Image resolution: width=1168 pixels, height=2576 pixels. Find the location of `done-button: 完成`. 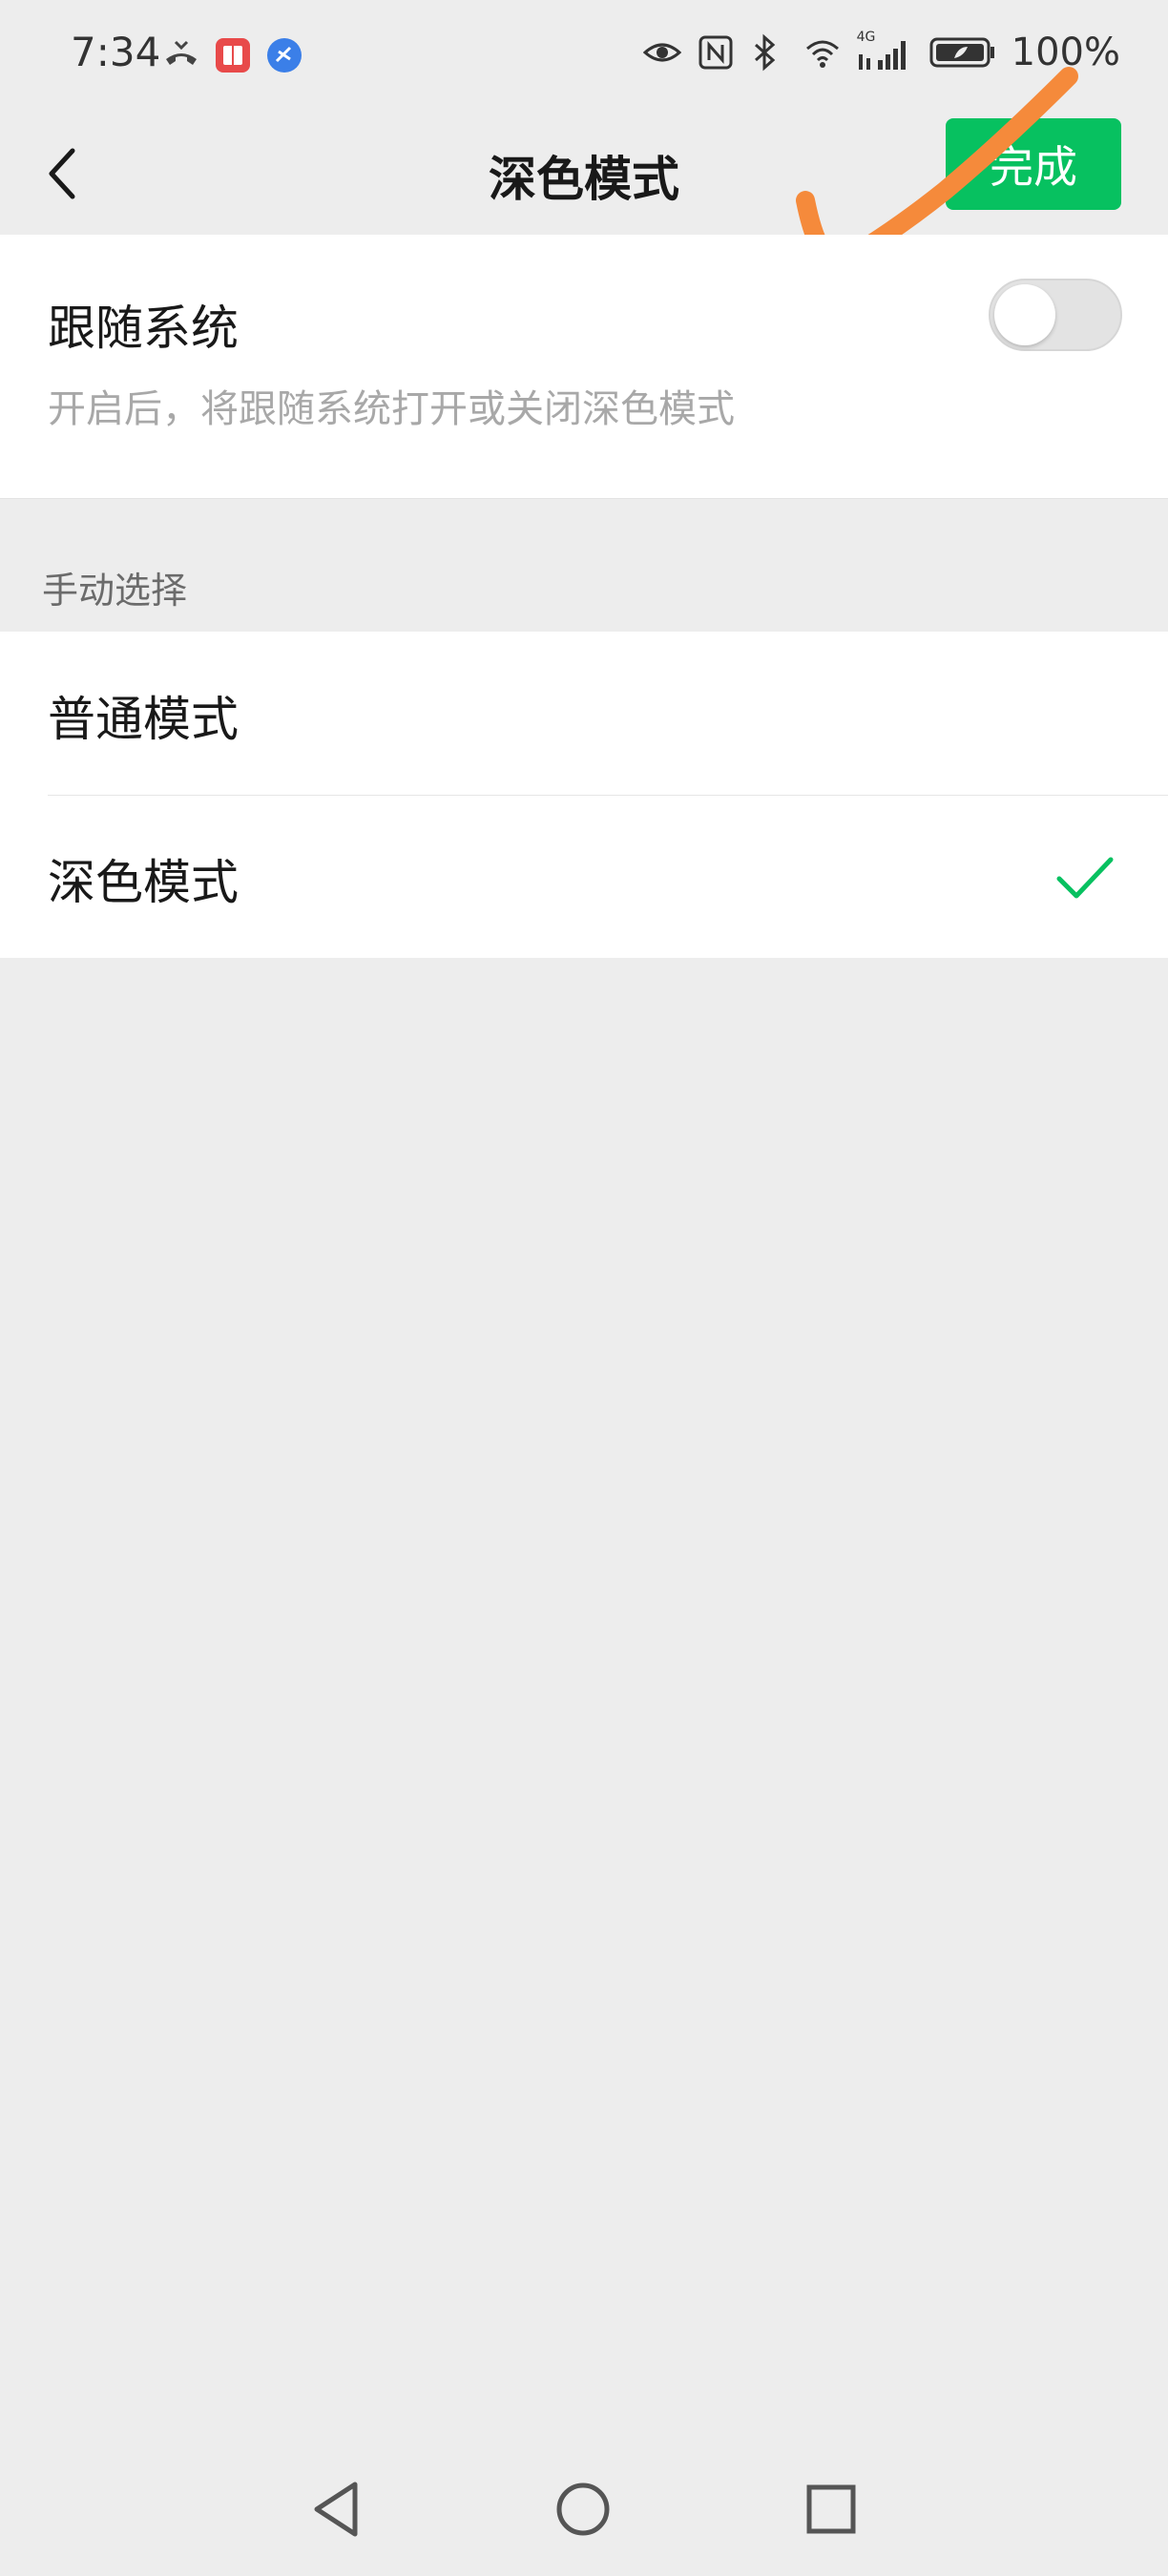

done-button: 完成 is located at coordinates (1033, 164).